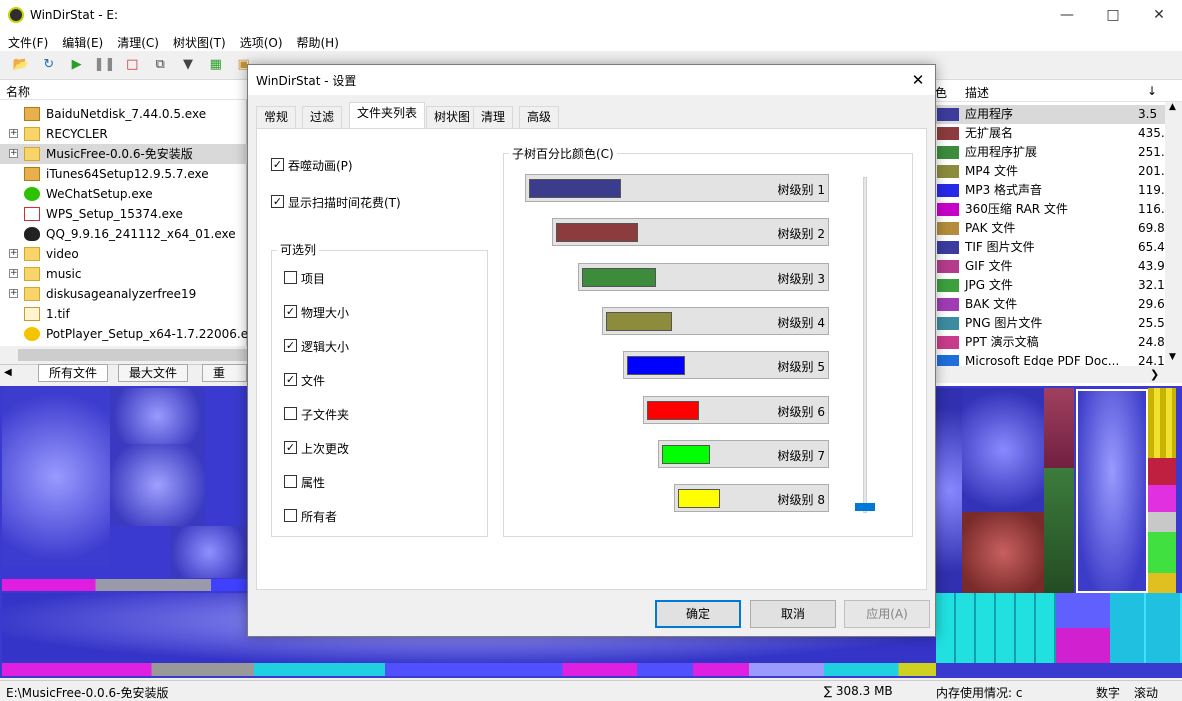 The height and width of the screenshot is (701, 1182). Describe the element at coordinates (918, 80) in the screenshot. I see `dialog-close-icon: ✕` at that location.